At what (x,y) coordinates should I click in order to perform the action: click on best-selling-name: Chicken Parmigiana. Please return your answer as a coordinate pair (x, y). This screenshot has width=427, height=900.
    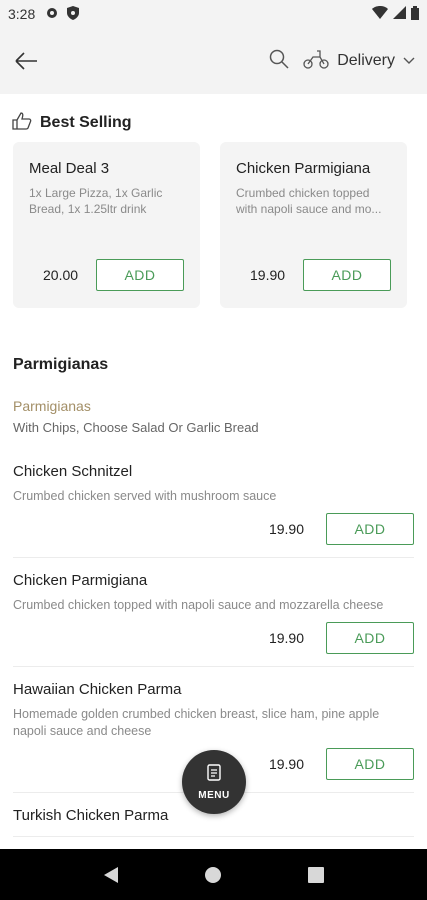
    Looking at the image, I should click on (303, 168).